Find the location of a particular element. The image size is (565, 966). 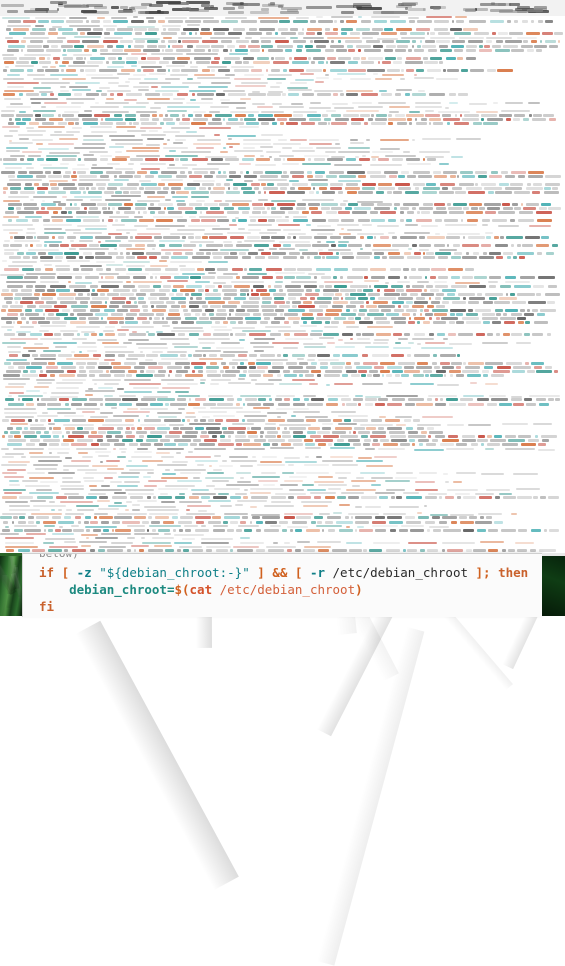

code-token: cat is located at coordinates (201, 589).